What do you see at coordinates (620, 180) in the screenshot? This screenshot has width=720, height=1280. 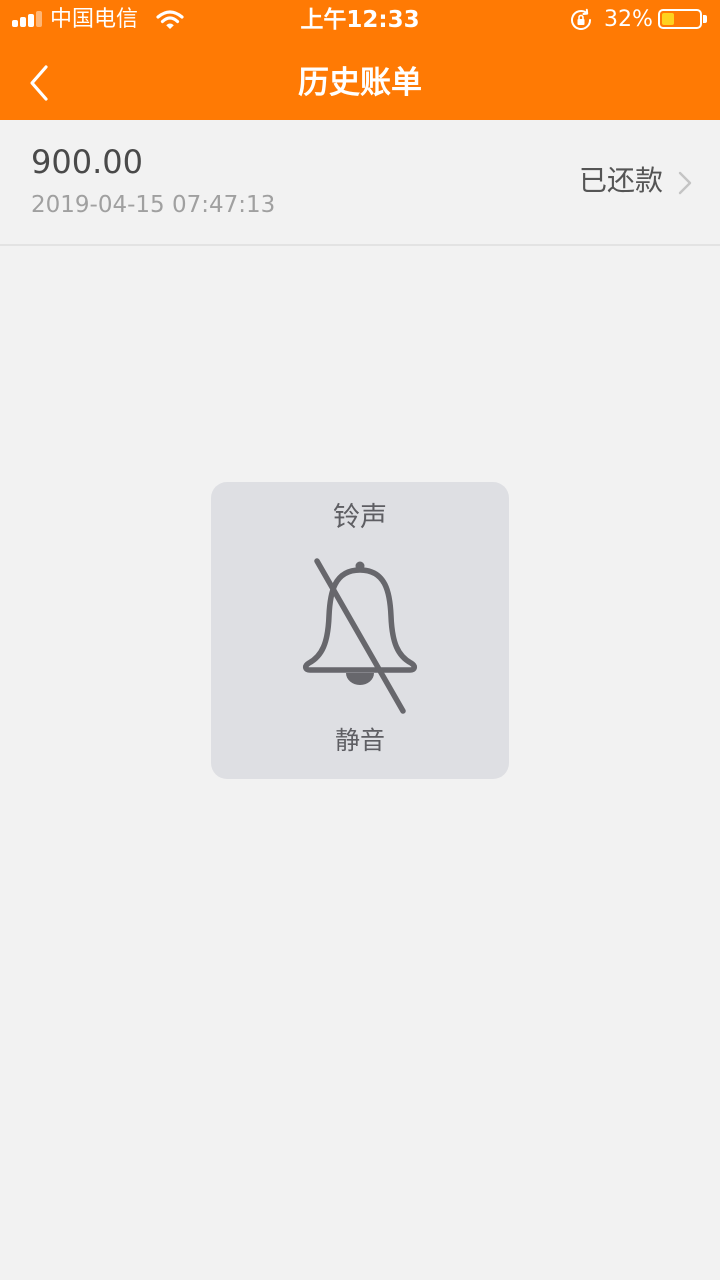 I see `bill-status: 已还款` at bounding box center [620, 180].